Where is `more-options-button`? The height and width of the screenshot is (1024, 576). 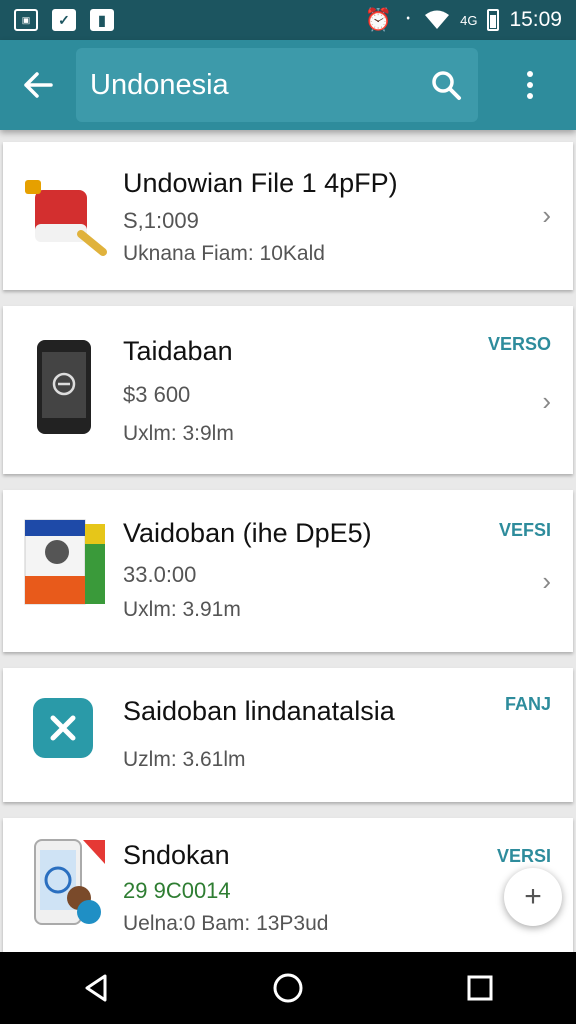 more-options-button is located at coordinates (530, 85).